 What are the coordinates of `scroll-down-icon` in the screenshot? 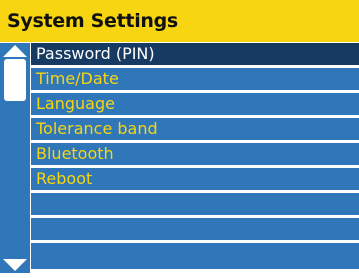 It's located at (15, 265).